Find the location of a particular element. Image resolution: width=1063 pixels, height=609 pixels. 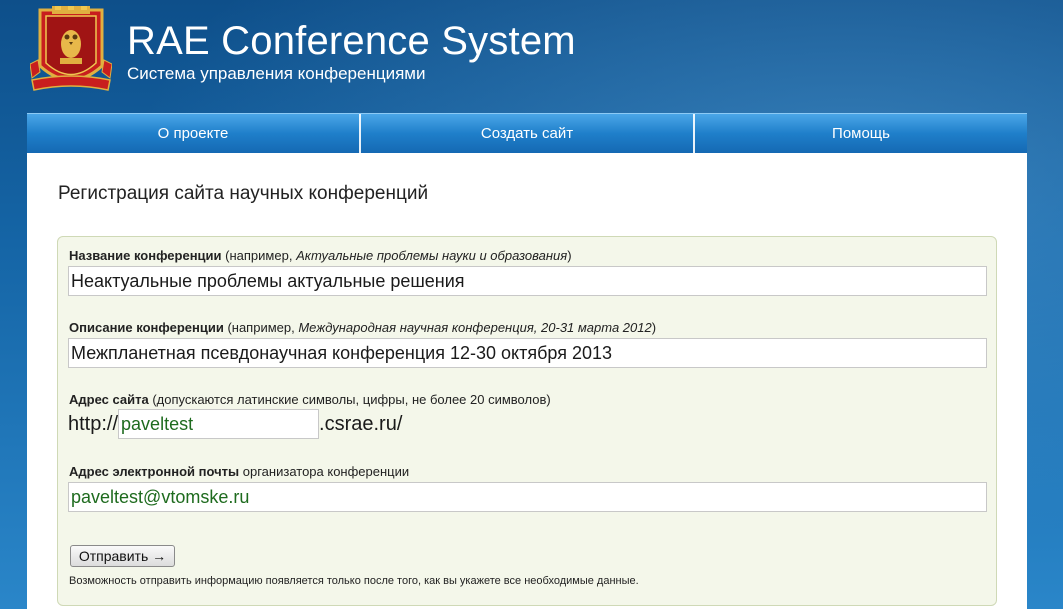

label-example: Актуальные проблемы науки и образования is located at coordinates (432, 255).